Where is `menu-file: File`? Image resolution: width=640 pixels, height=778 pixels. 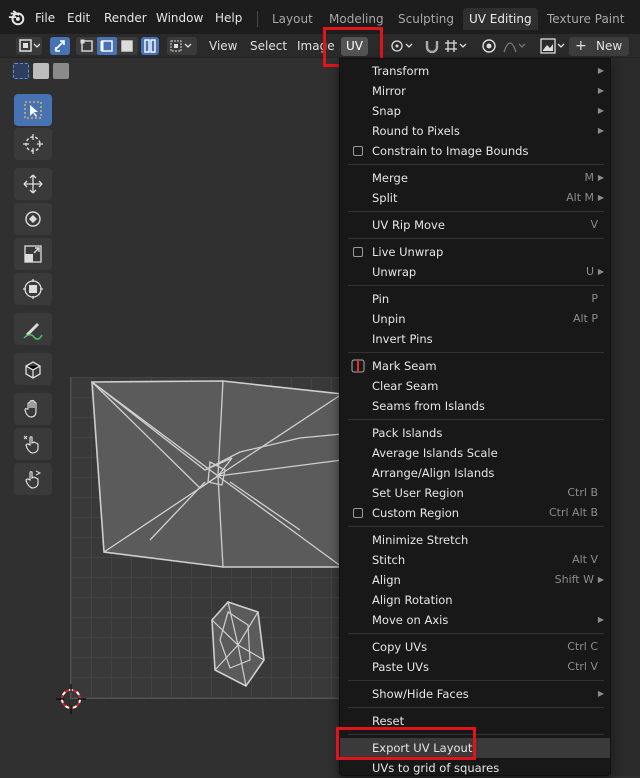
menu-file: File is located at coordinates (45, 18).